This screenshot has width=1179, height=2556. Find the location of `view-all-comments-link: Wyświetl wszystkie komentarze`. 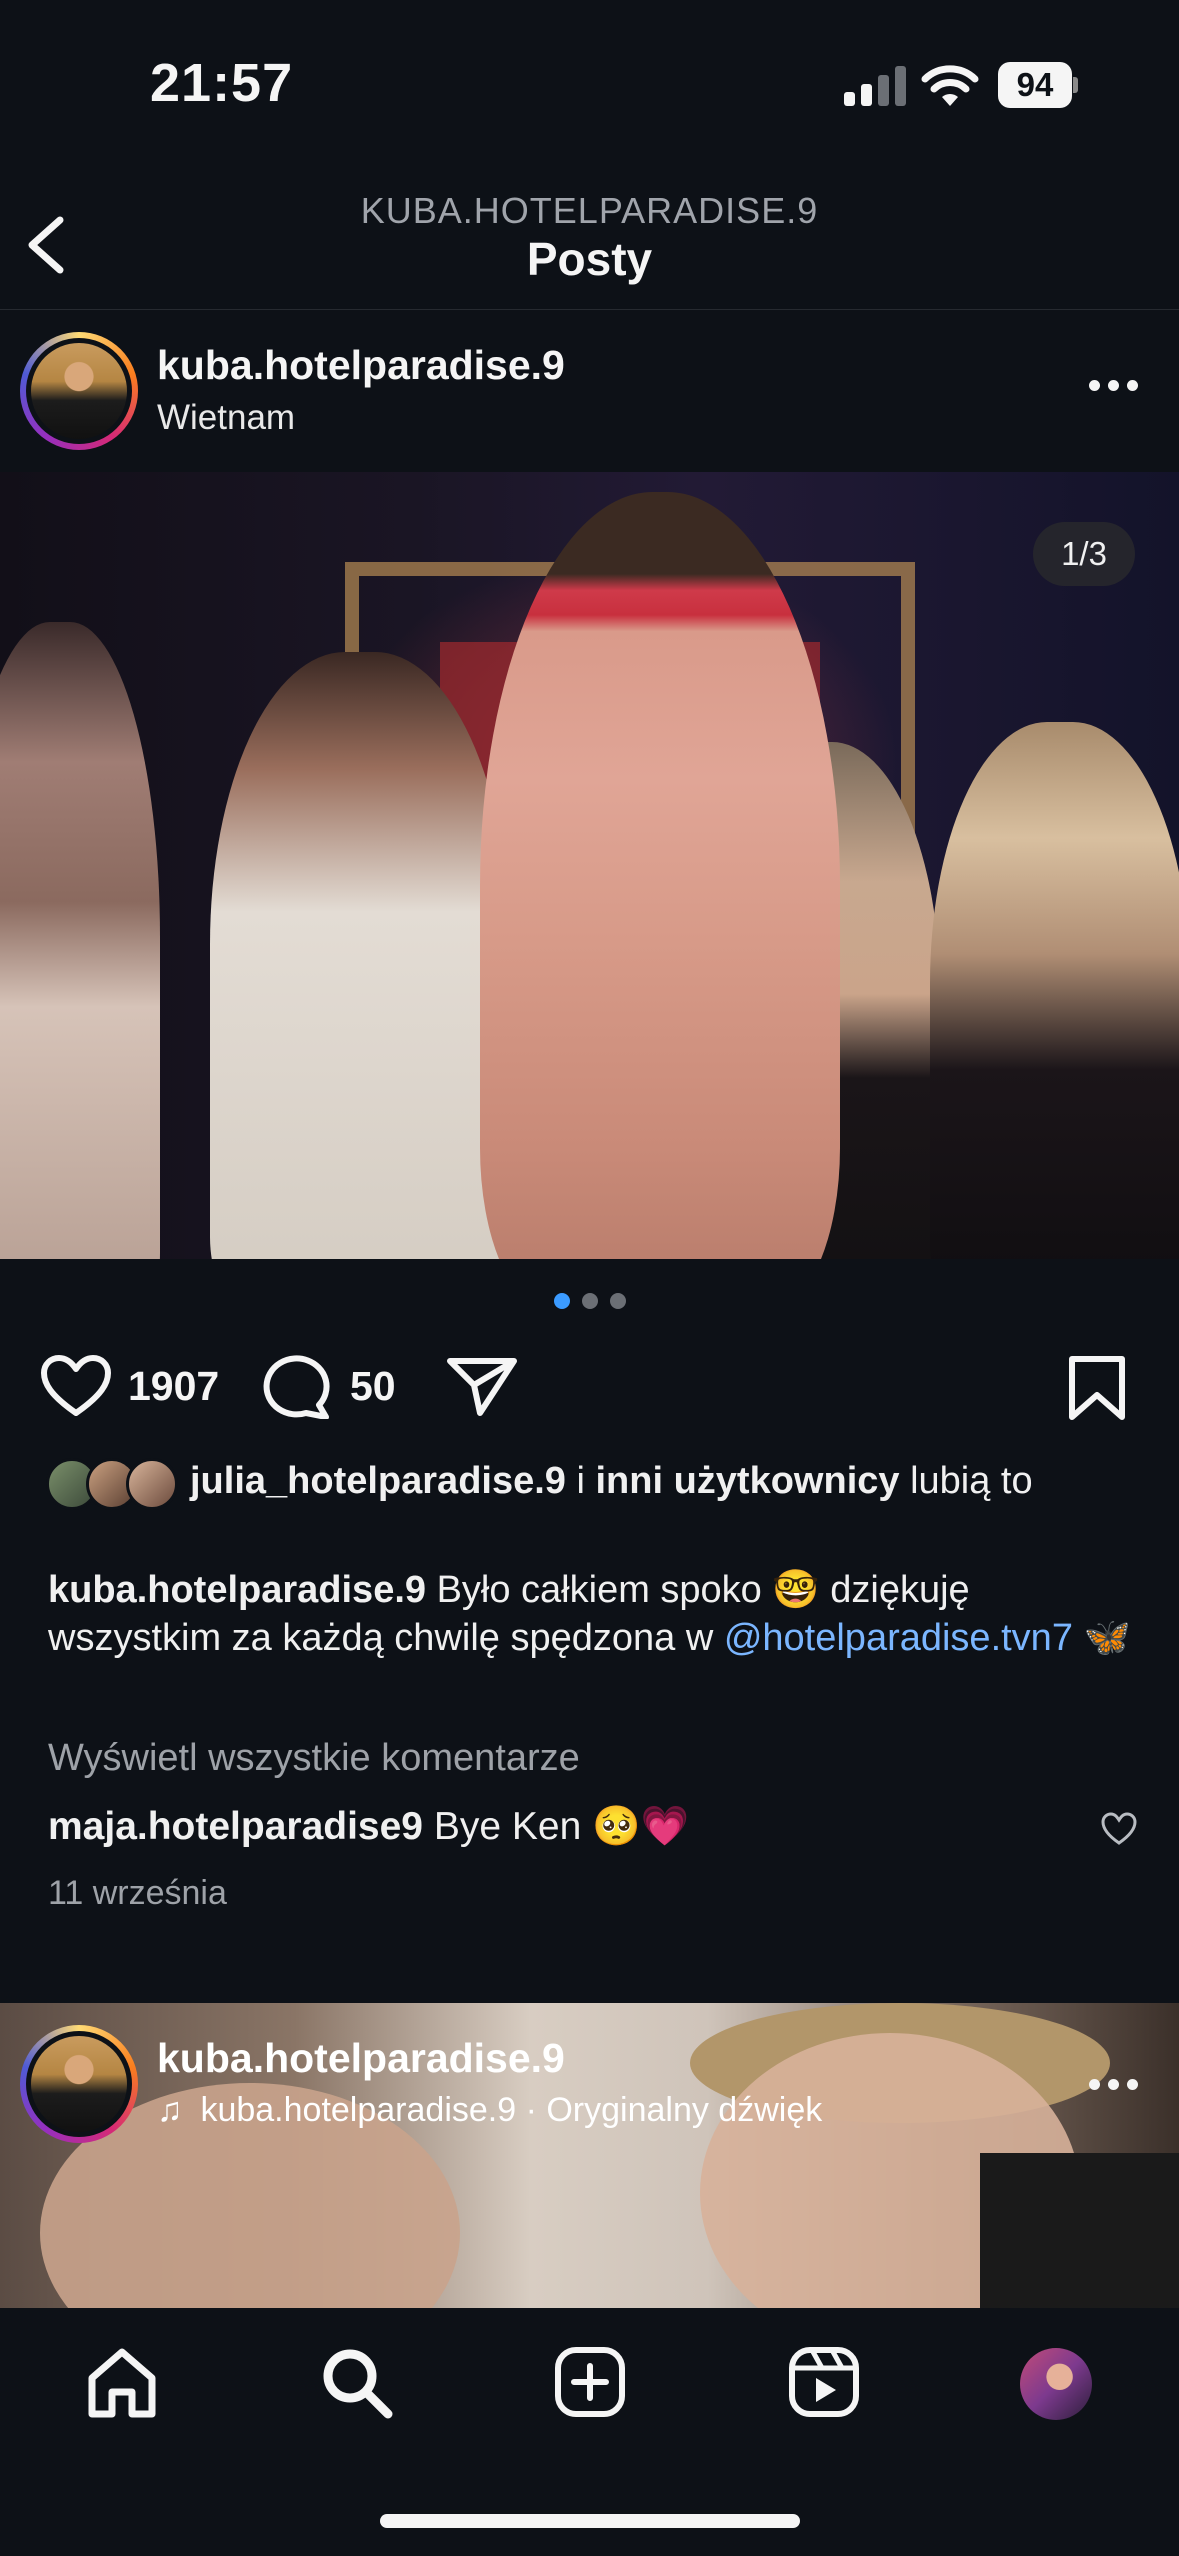

view-all-comments-link: Wyświetl wszystkie komentarze is located at coordinates (314, 1758).